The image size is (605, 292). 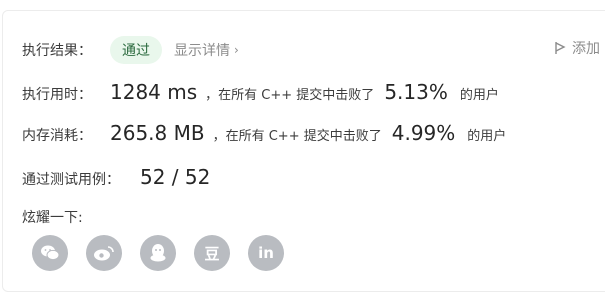 I want to click on memory-row: 内存消耗： 265.8 MB ，在所有 C++ 提交中击败了 4.99% 的用户, so click(x=264, y=133).